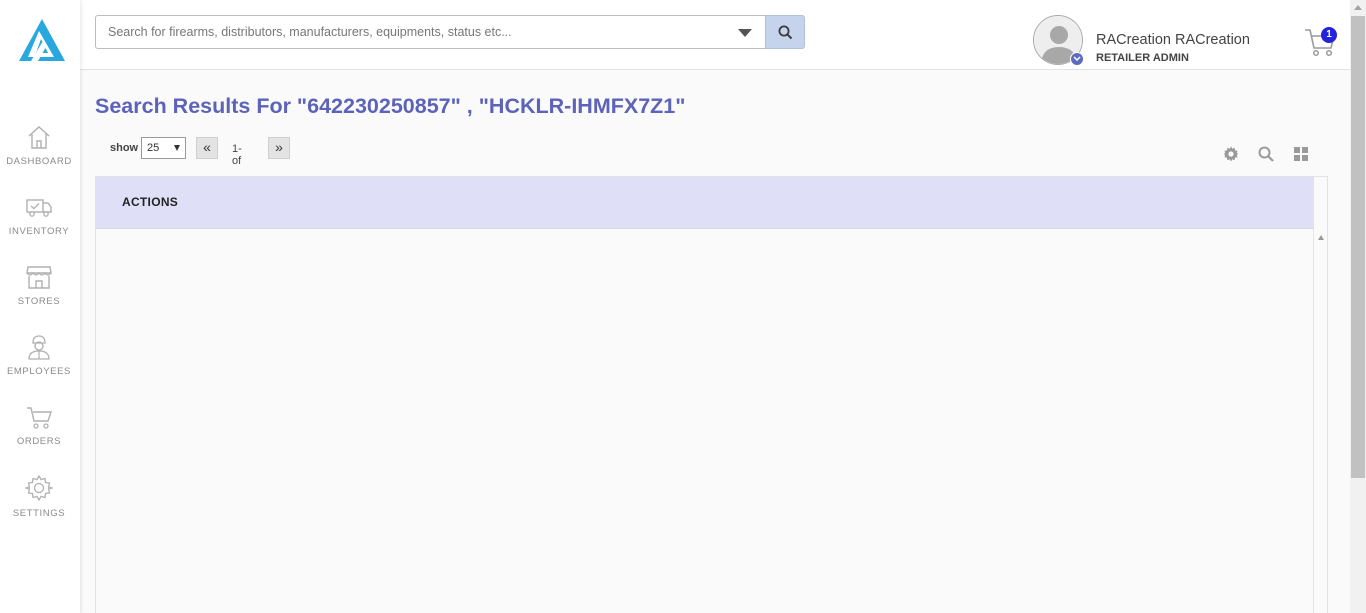 This screenshot has height=613, width=1366. I want to click on profile-dropdown-toggle, so click(1077, 59).